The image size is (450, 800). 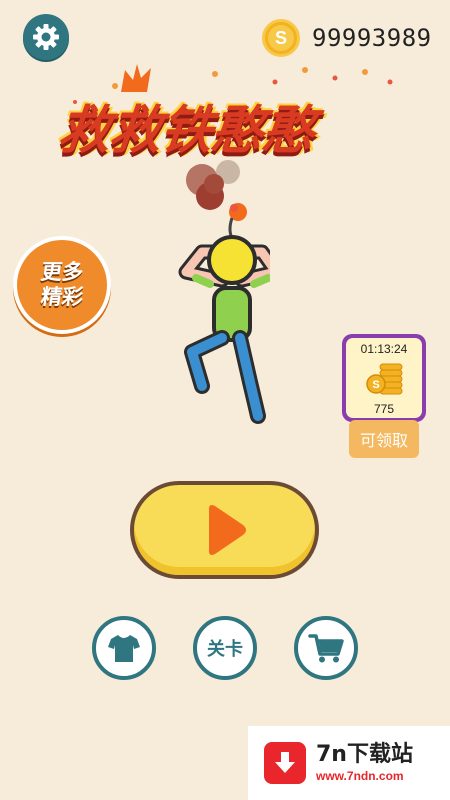 I want to click on levels-label: 关卡, so click(x=225, y=649).